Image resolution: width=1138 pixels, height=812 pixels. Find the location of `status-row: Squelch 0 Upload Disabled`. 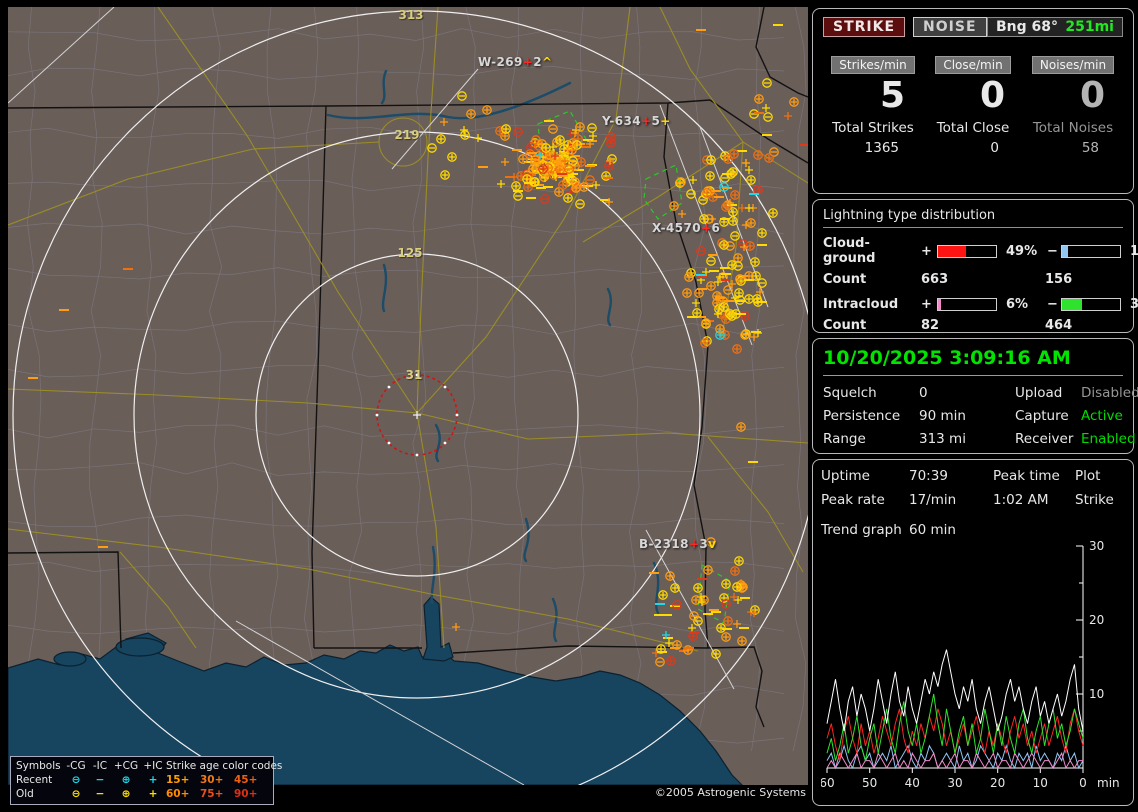

status-row: Squelch 0 Upload Disabled is located at coordinates (980, 393).